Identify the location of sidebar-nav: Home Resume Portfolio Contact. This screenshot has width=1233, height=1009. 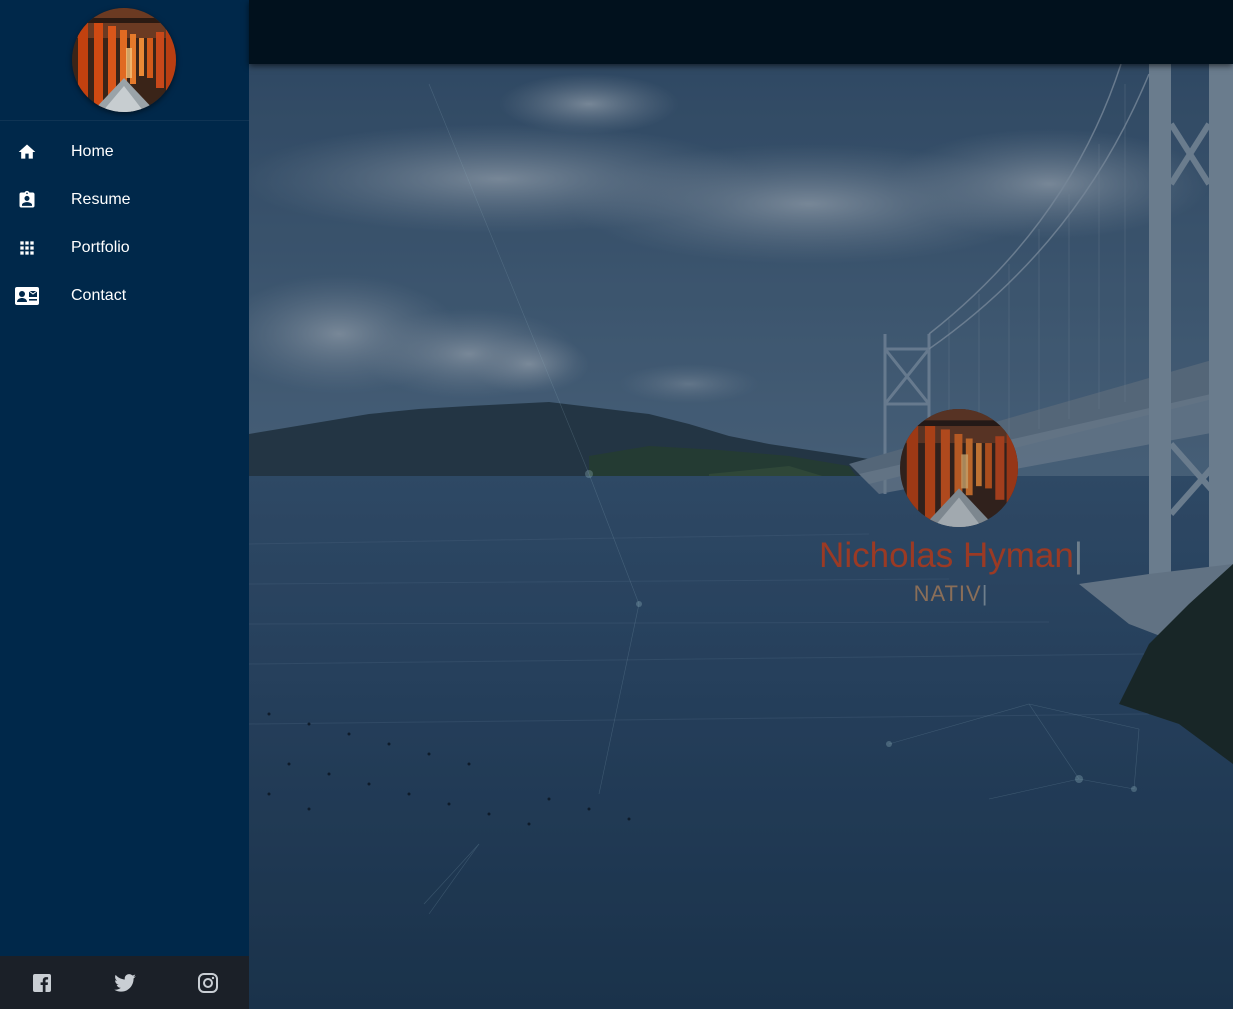
(124, 224).